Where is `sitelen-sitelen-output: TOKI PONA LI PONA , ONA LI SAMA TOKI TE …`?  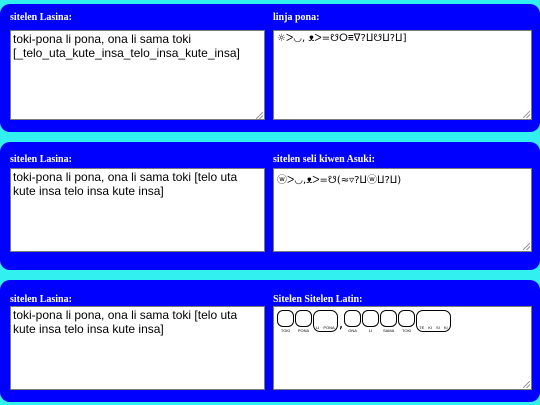
sitelen-sitelen-output: TOKI PONA LI PONA , ONA LI SAMA TOKI TE … is located at coordinates (402, 348).